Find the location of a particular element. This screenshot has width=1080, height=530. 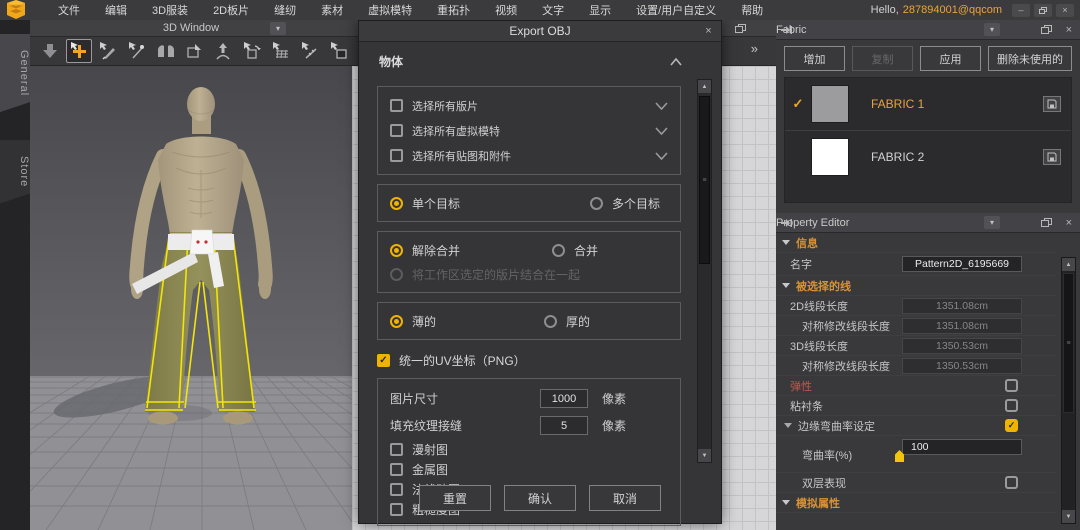

select-move-tool-button is located at coordinates (78, 51).